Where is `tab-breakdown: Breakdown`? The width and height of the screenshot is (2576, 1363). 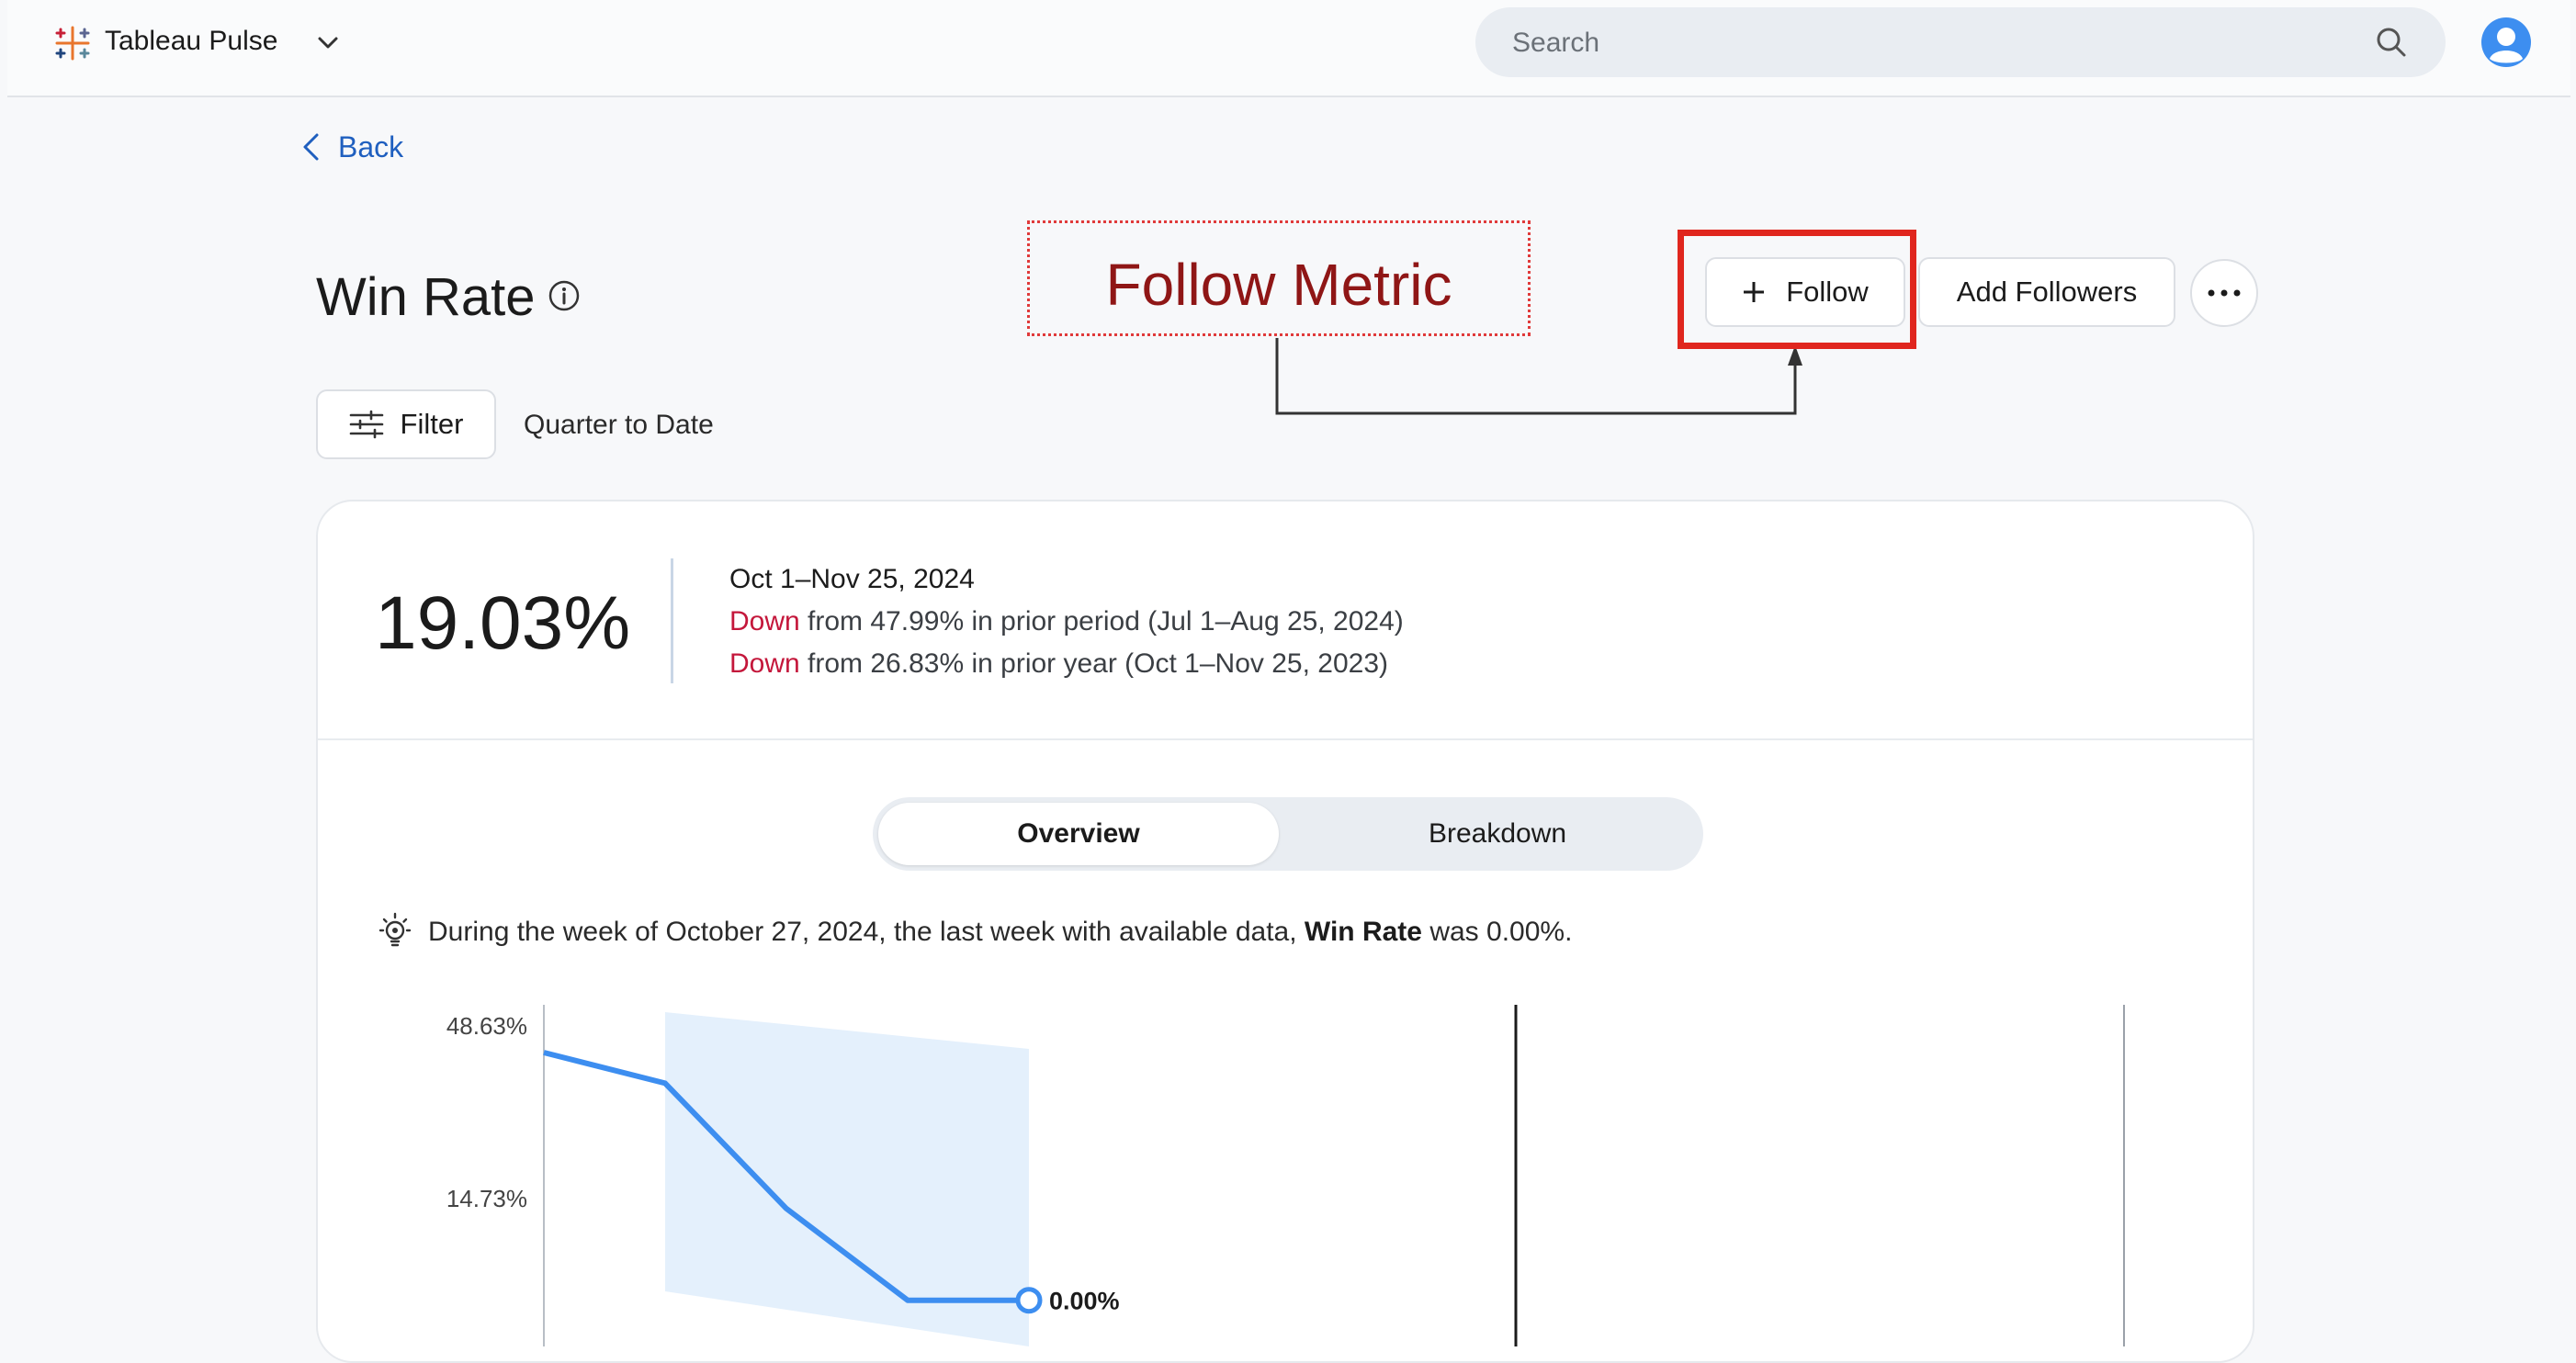 tab-breakdown: Breakdown is located at coordinates (1497, 834).